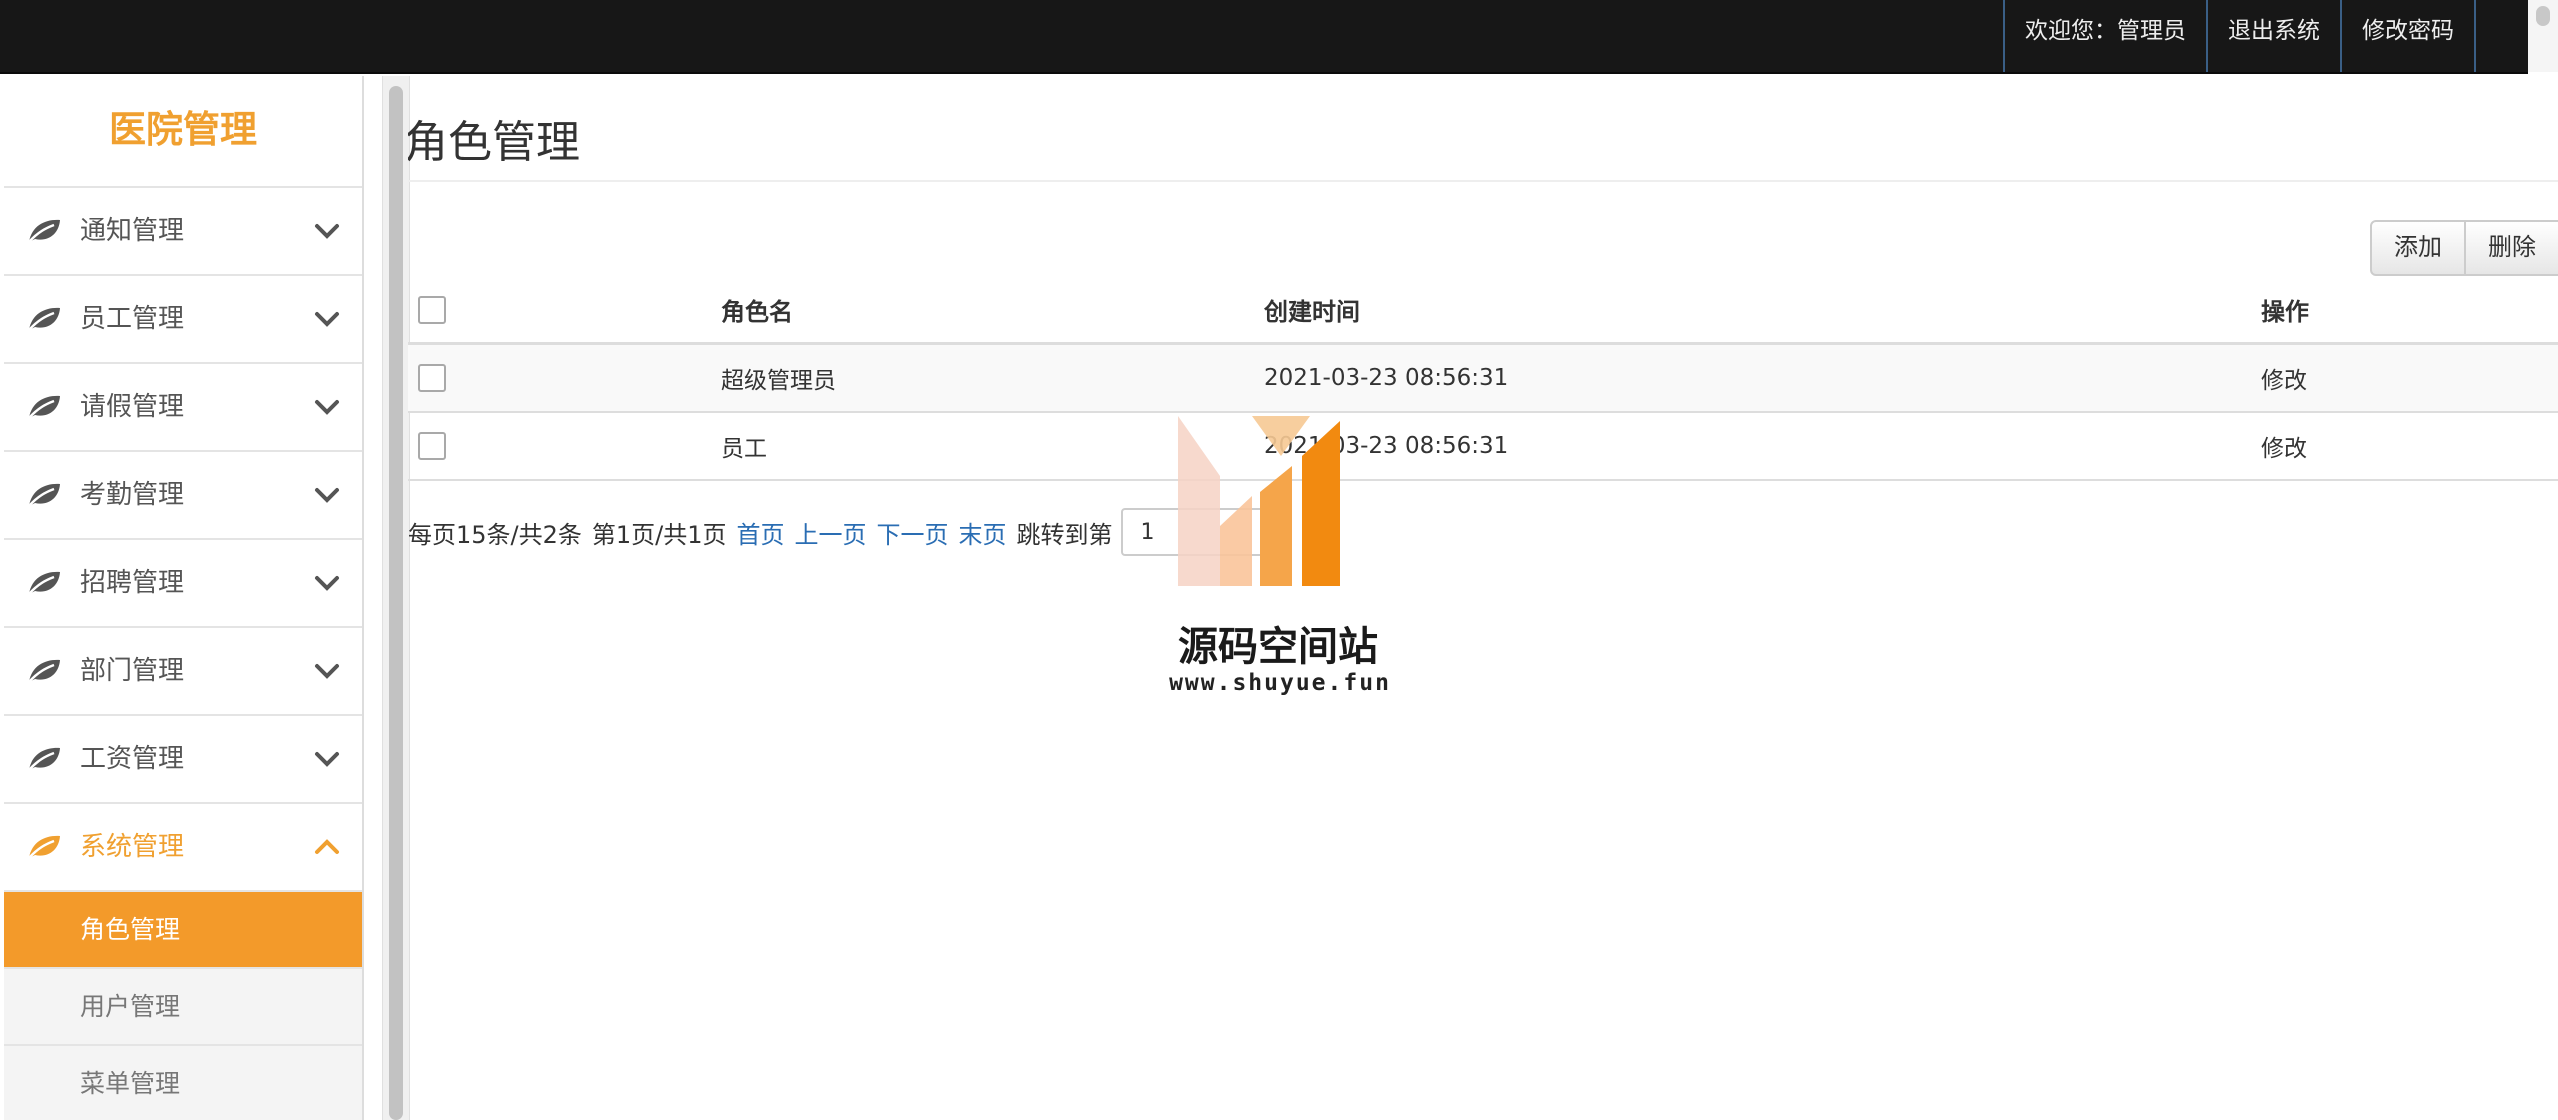 This screenshot has width=2558, height=1120. What do you see at coordinates (992, 446) in the screenshot?
I see `role-name-cell: 员工` at bounding box center [992, 446].